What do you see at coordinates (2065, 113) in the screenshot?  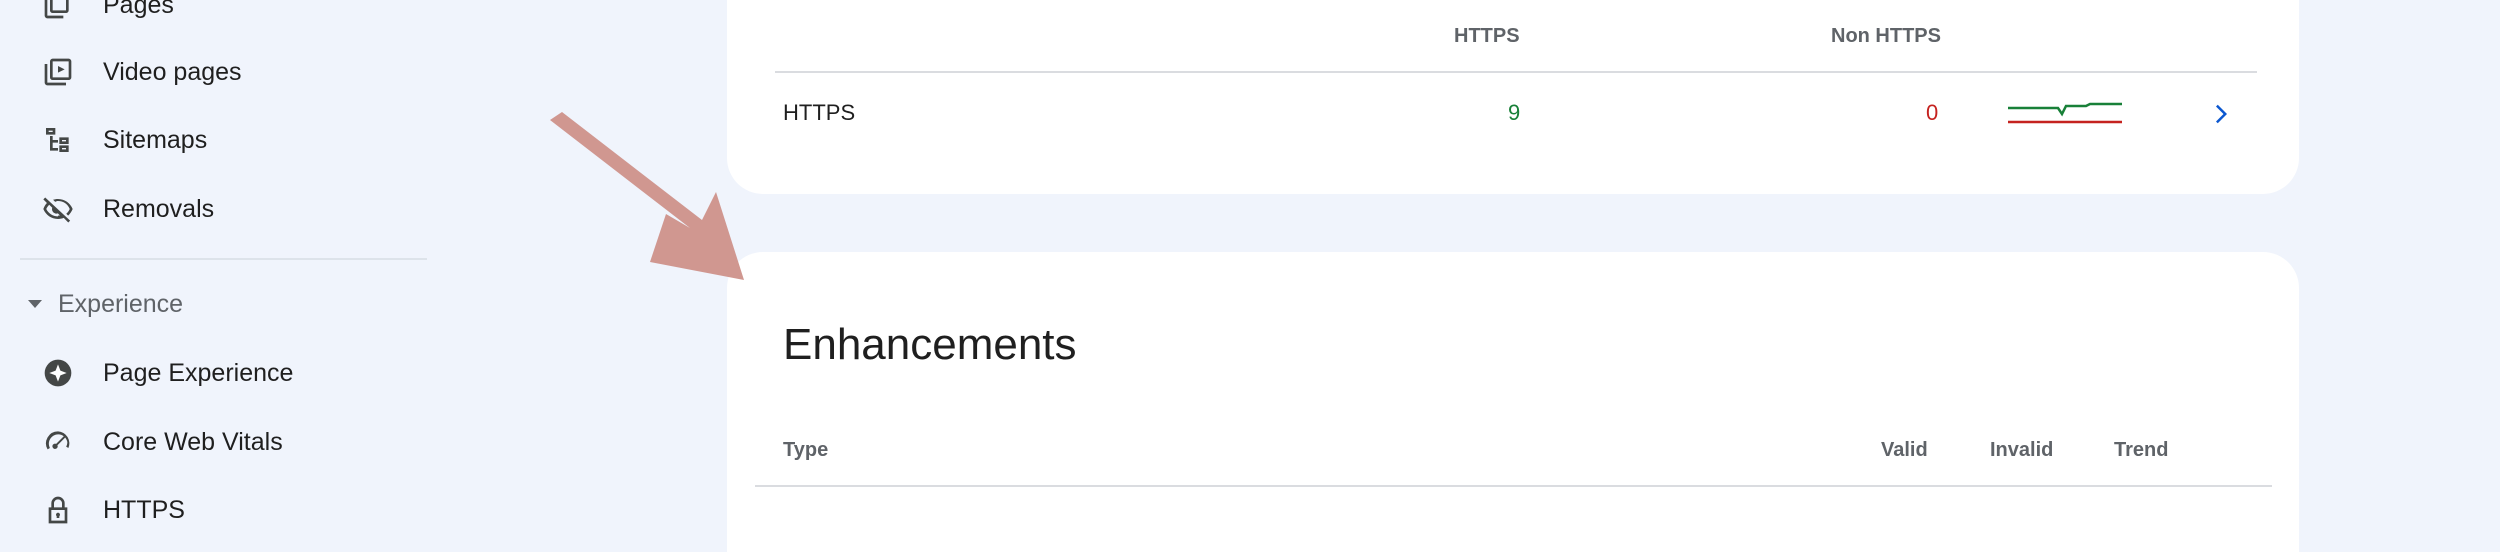 I see `trend-sparkline` at bounding box center [2065, 113].